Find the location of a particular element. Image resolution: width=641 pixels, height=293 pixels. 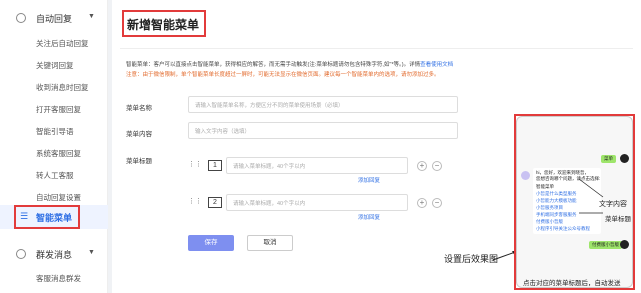

menu-content-label: 菜单内容 is located at coordinates (139, 134).